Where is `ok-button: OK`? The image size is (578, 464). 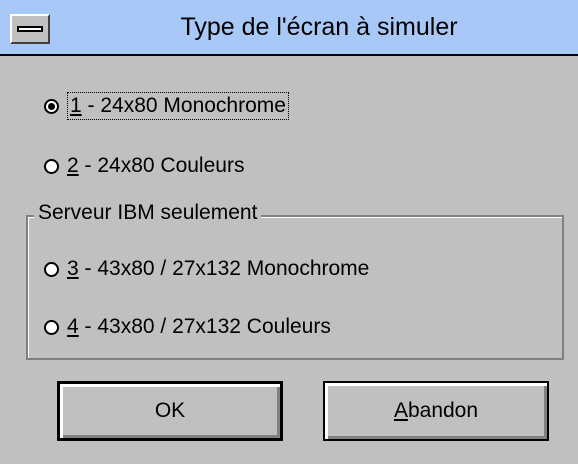
ok-button: OK is located at coordinates (170, 411).